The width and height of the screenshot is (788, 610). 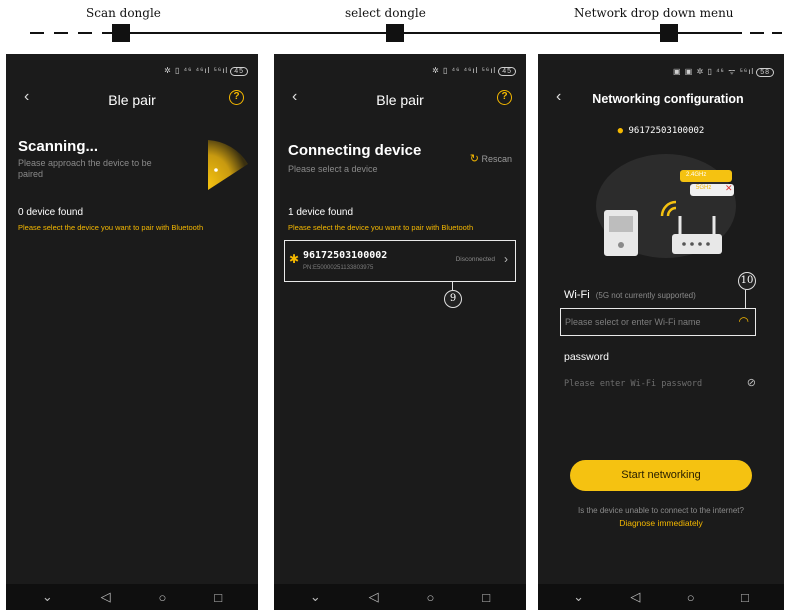 I want to click on device-count: 1 device found, so click(x=321, y=212).